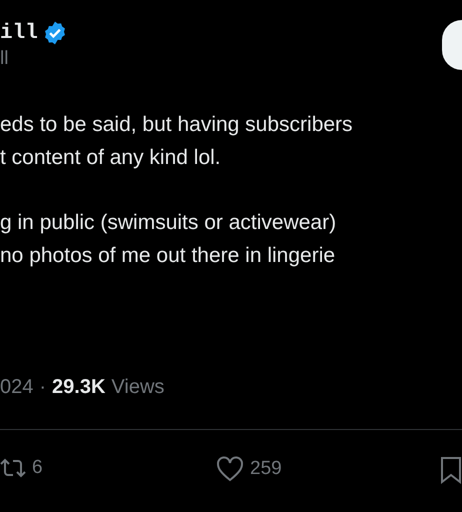 Image resolution: width=462 pixels, height=512 pixels. I want to click on tweet-text: g in public (swimsuits or activewear) no photos of me out there in lingerie, so click(169, 239).